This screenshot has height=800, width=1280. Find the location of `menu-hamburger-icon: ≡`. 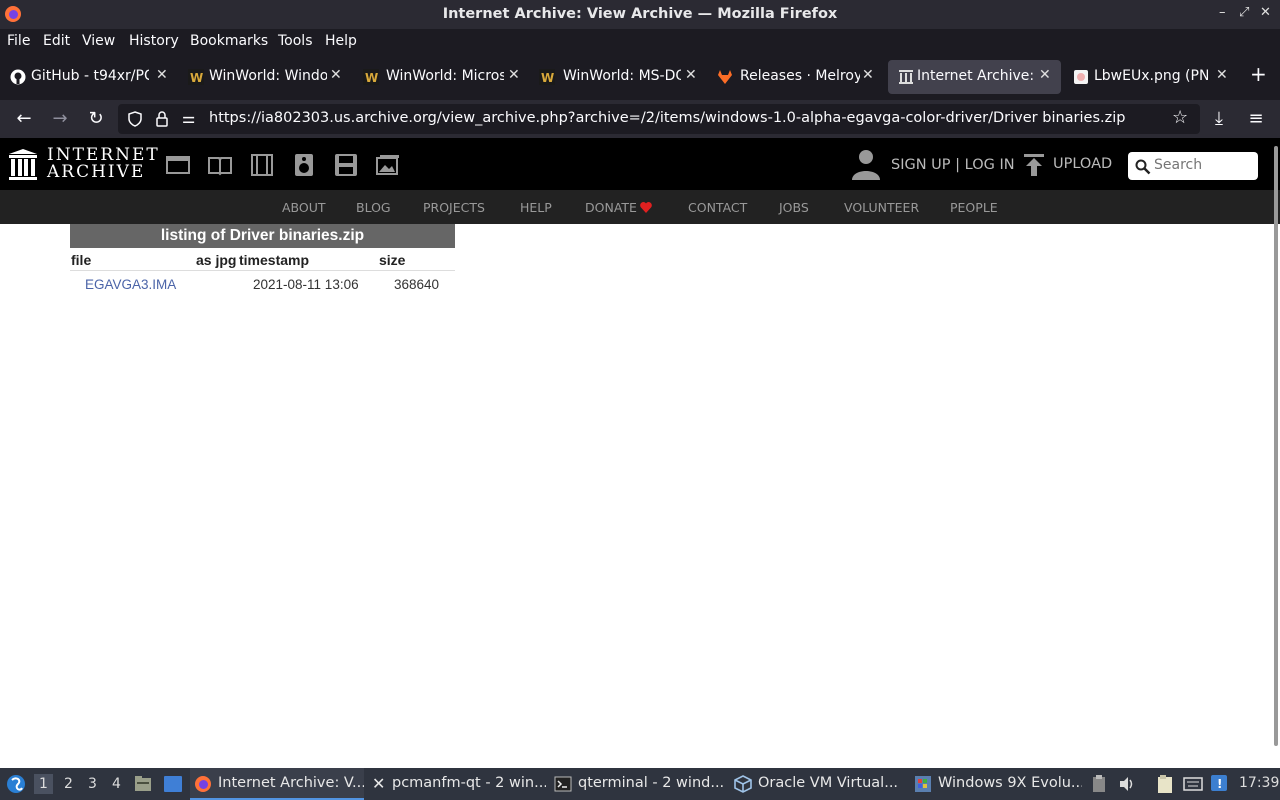

menu-hamburger-icon: ≡ is located at coordinates (1256, 119).